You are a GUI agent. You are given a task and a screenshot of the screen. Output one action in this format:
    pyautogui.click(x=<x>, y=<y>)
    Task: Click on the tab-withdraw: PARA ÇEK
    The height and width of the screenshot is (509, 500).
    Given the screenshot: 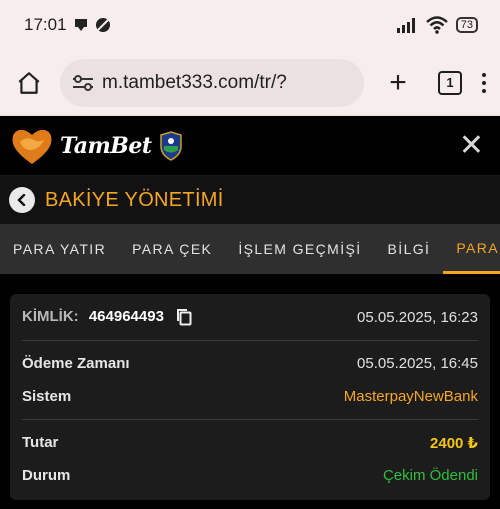 What is the action you would take?
    pyautogui.click(x=172, y=249)
    